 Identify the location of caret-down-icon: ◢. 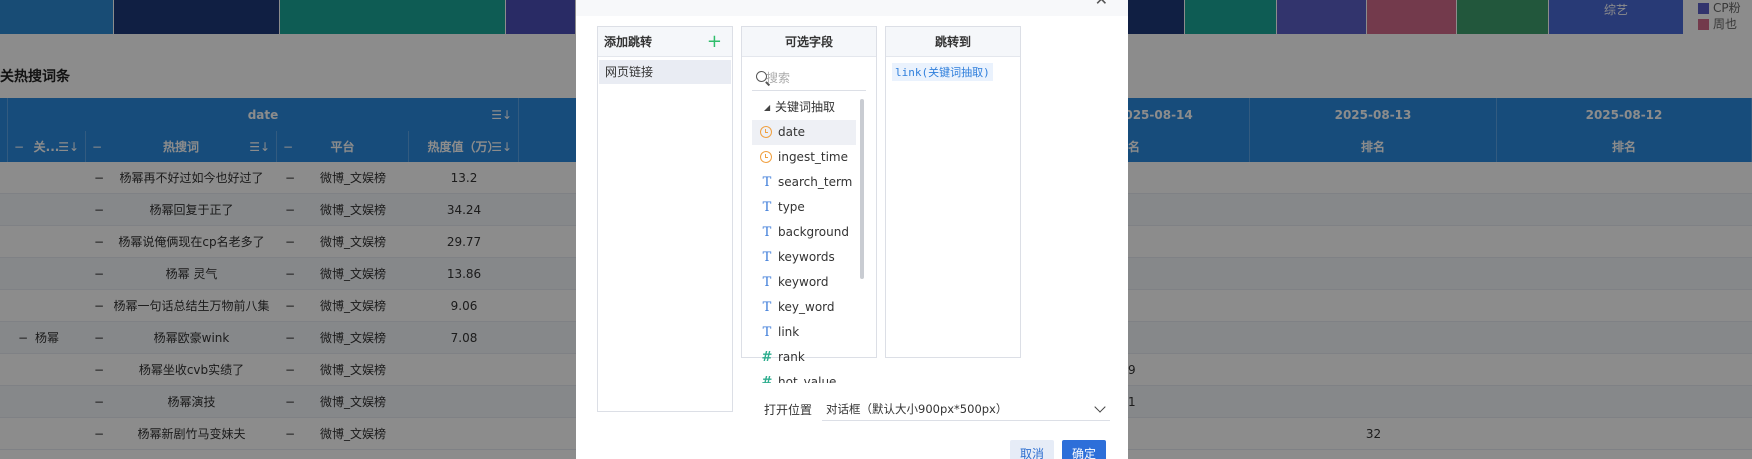
(767, 107).